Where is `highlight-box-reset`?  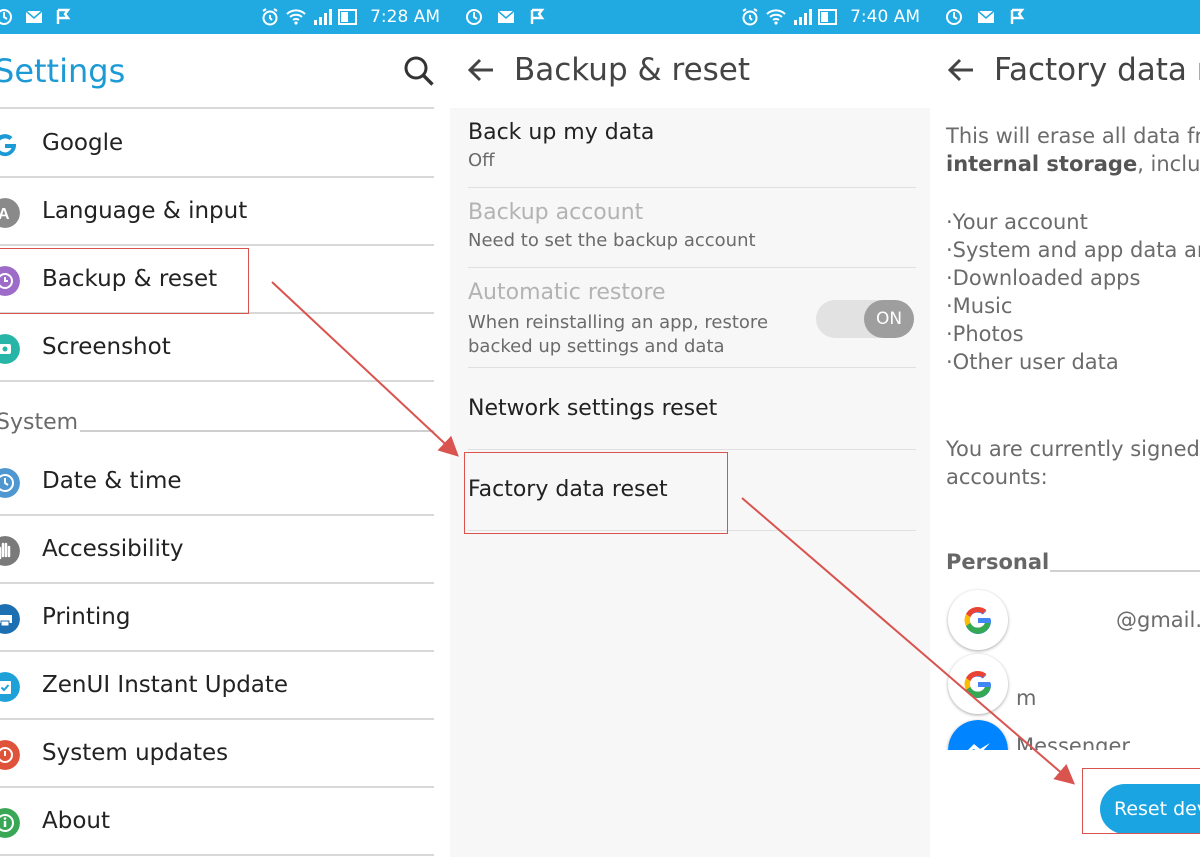 highlight-box-reset is located at coordinates (1141, 801).